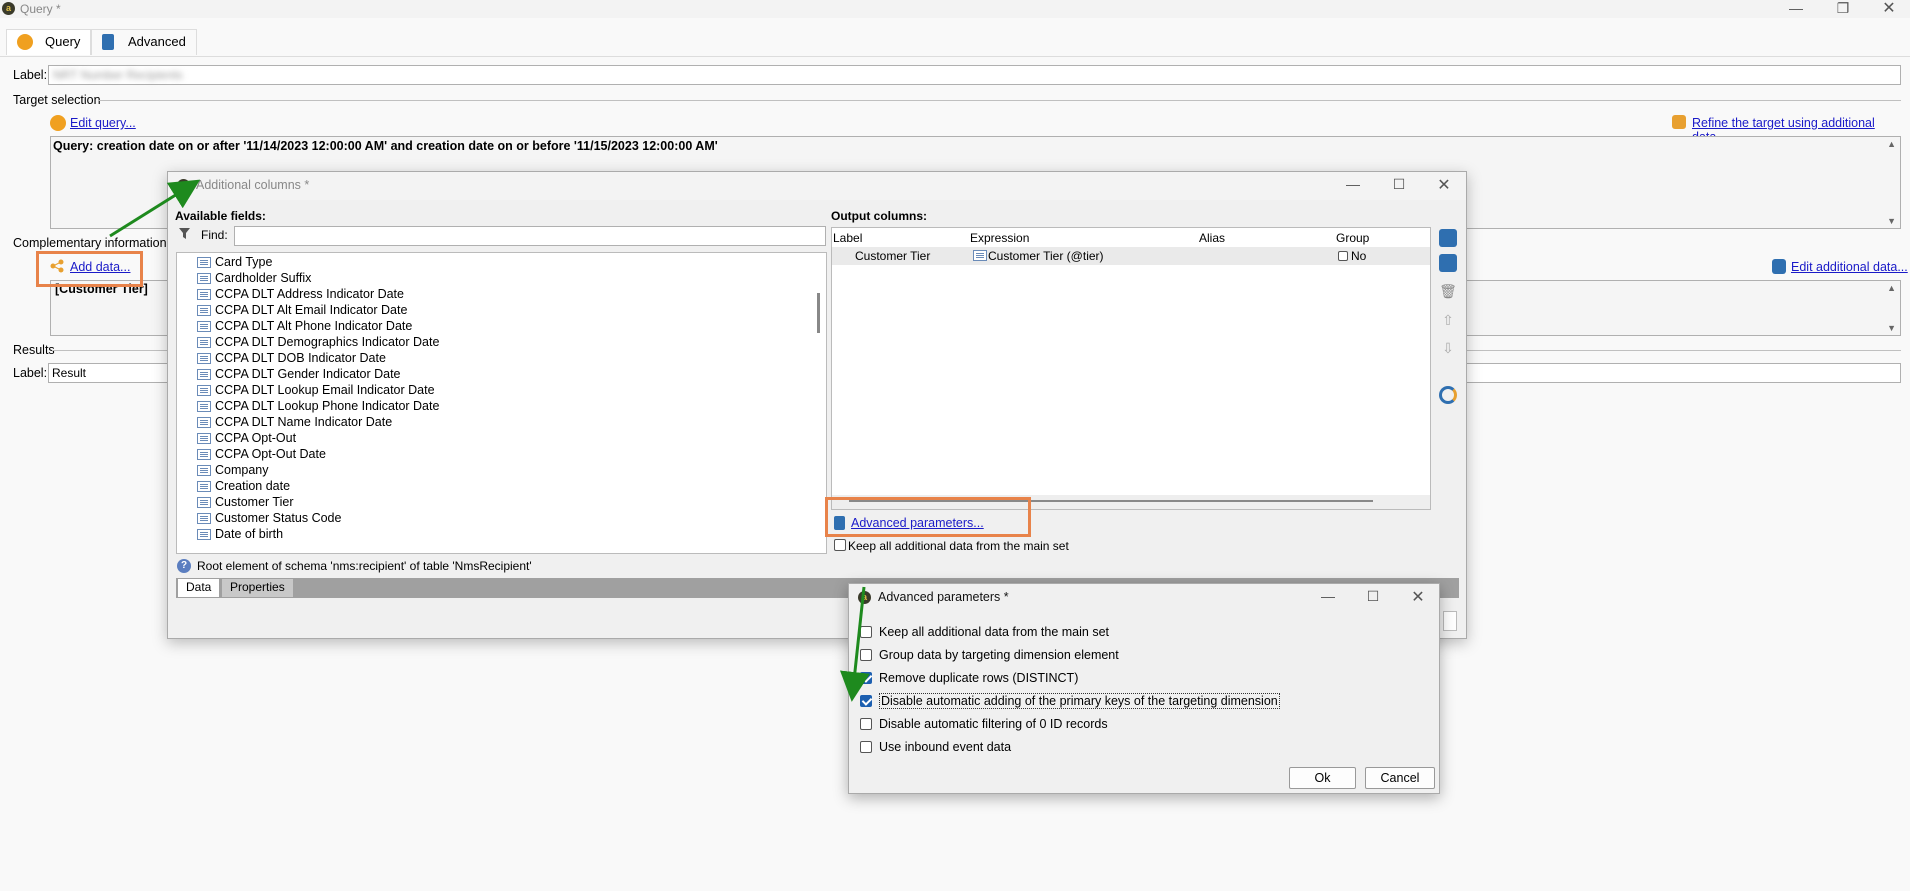 The width and height of the screenshot is (1910, 891). What do you see at coordinates (854, 644) in the screenshot?
I see `arrow-to-checkbox` at bounding box center [854, 644].